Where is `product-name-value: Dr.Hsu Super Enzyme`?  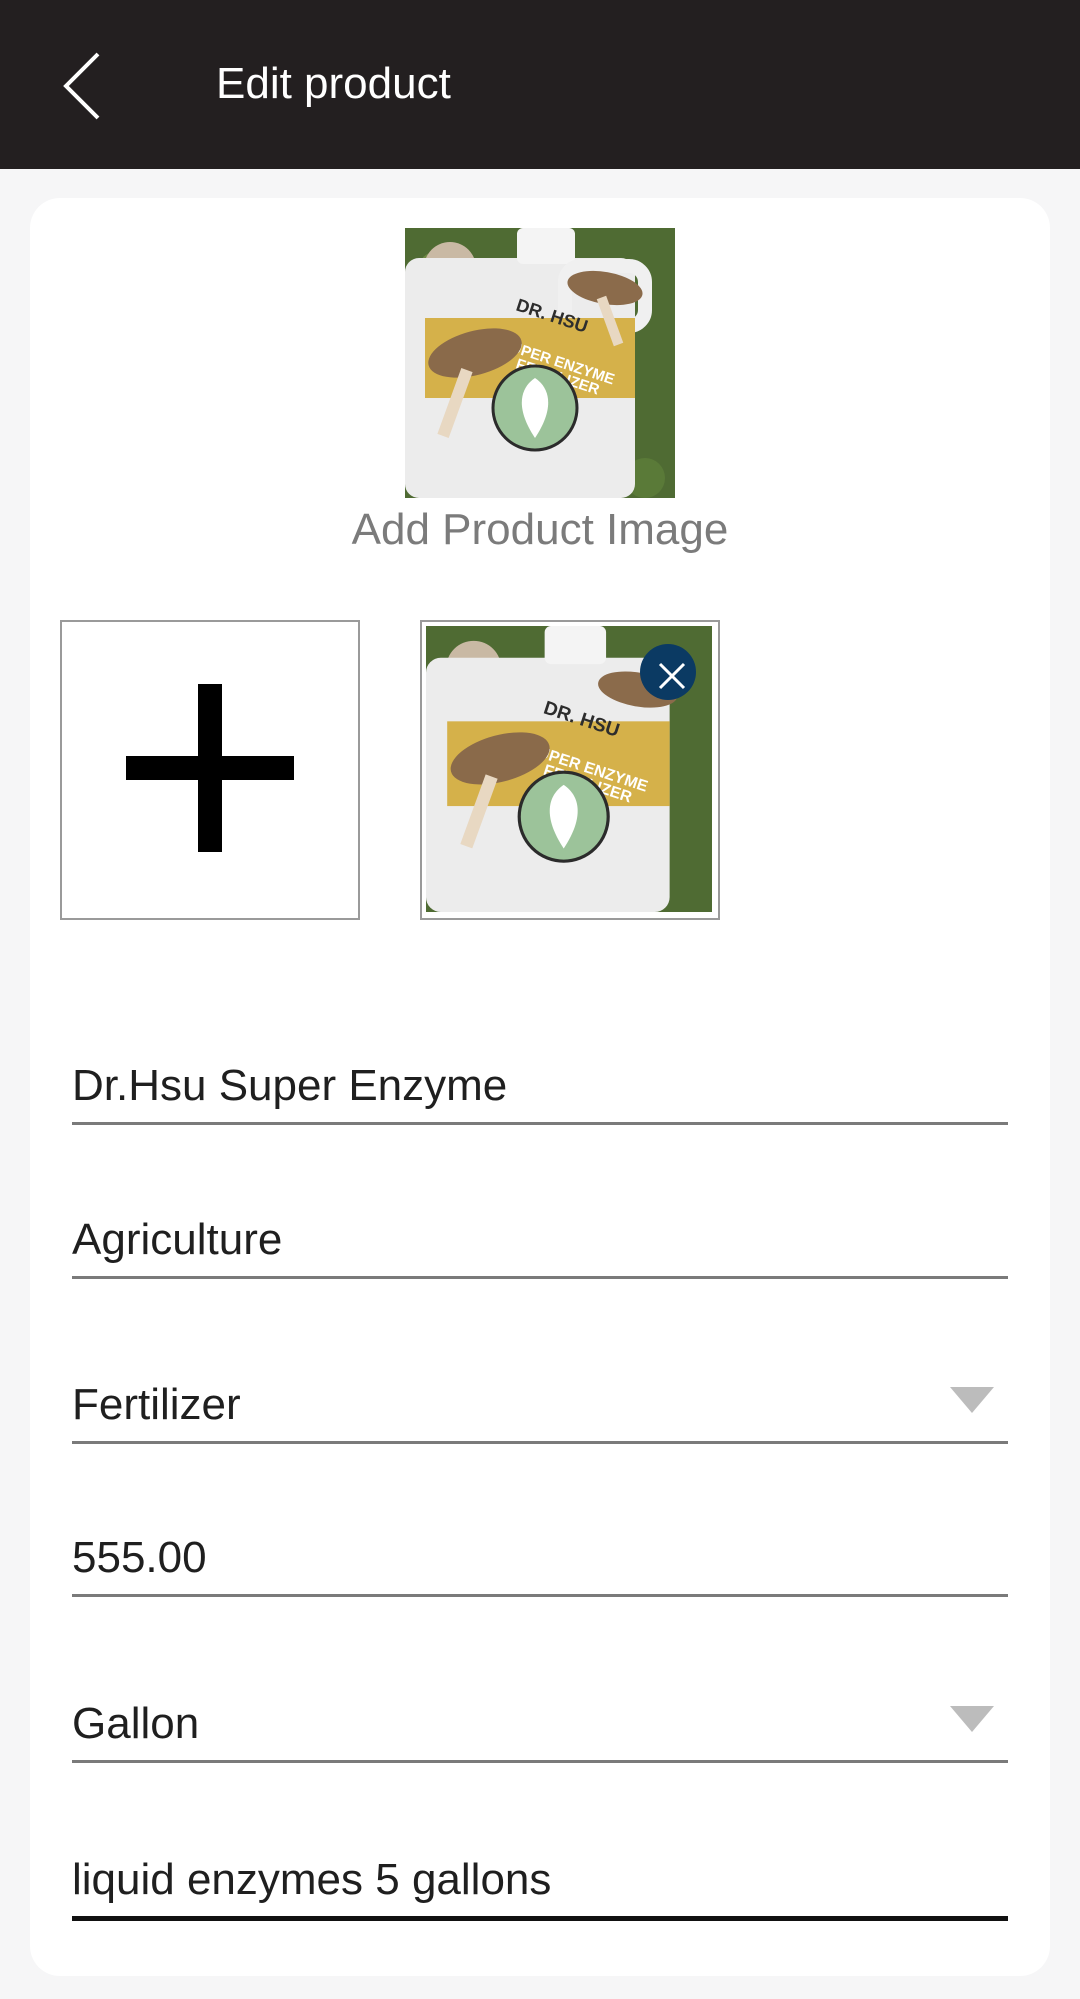 product-name-value: Dr.Hsu Super Enzyme is located at coordinates (290, 1085).